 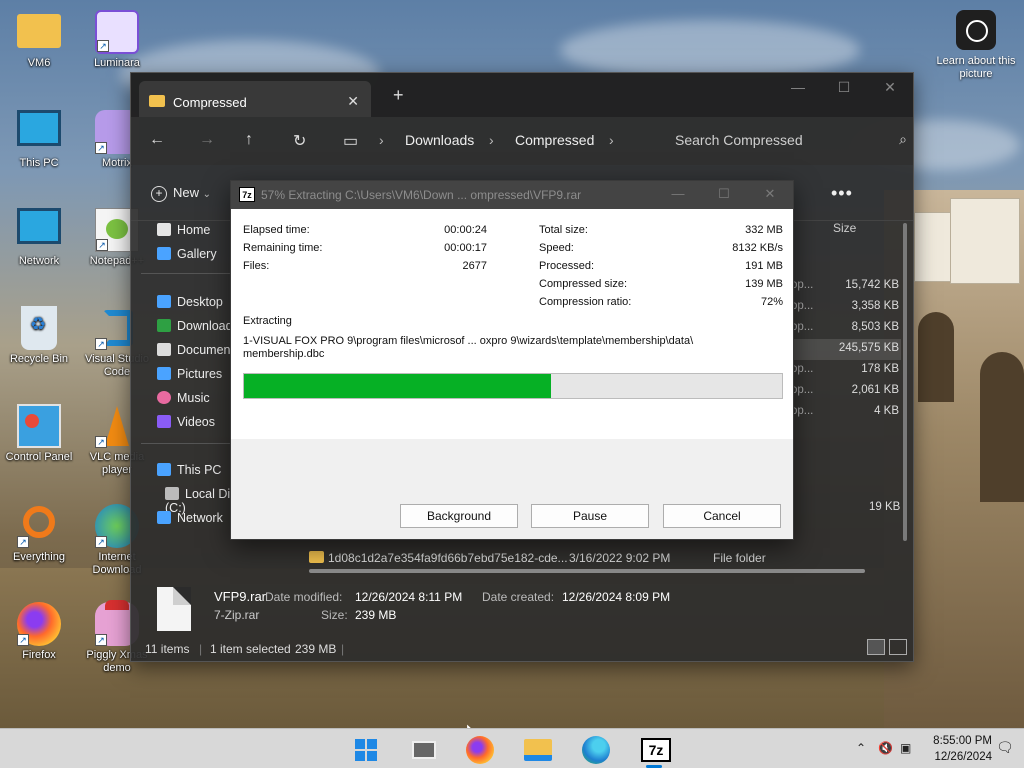 What do you see at coordinates (284, 354) in the screenshot?
I see `current-file-name: membership.dbc` at bounding box center [284, 354].